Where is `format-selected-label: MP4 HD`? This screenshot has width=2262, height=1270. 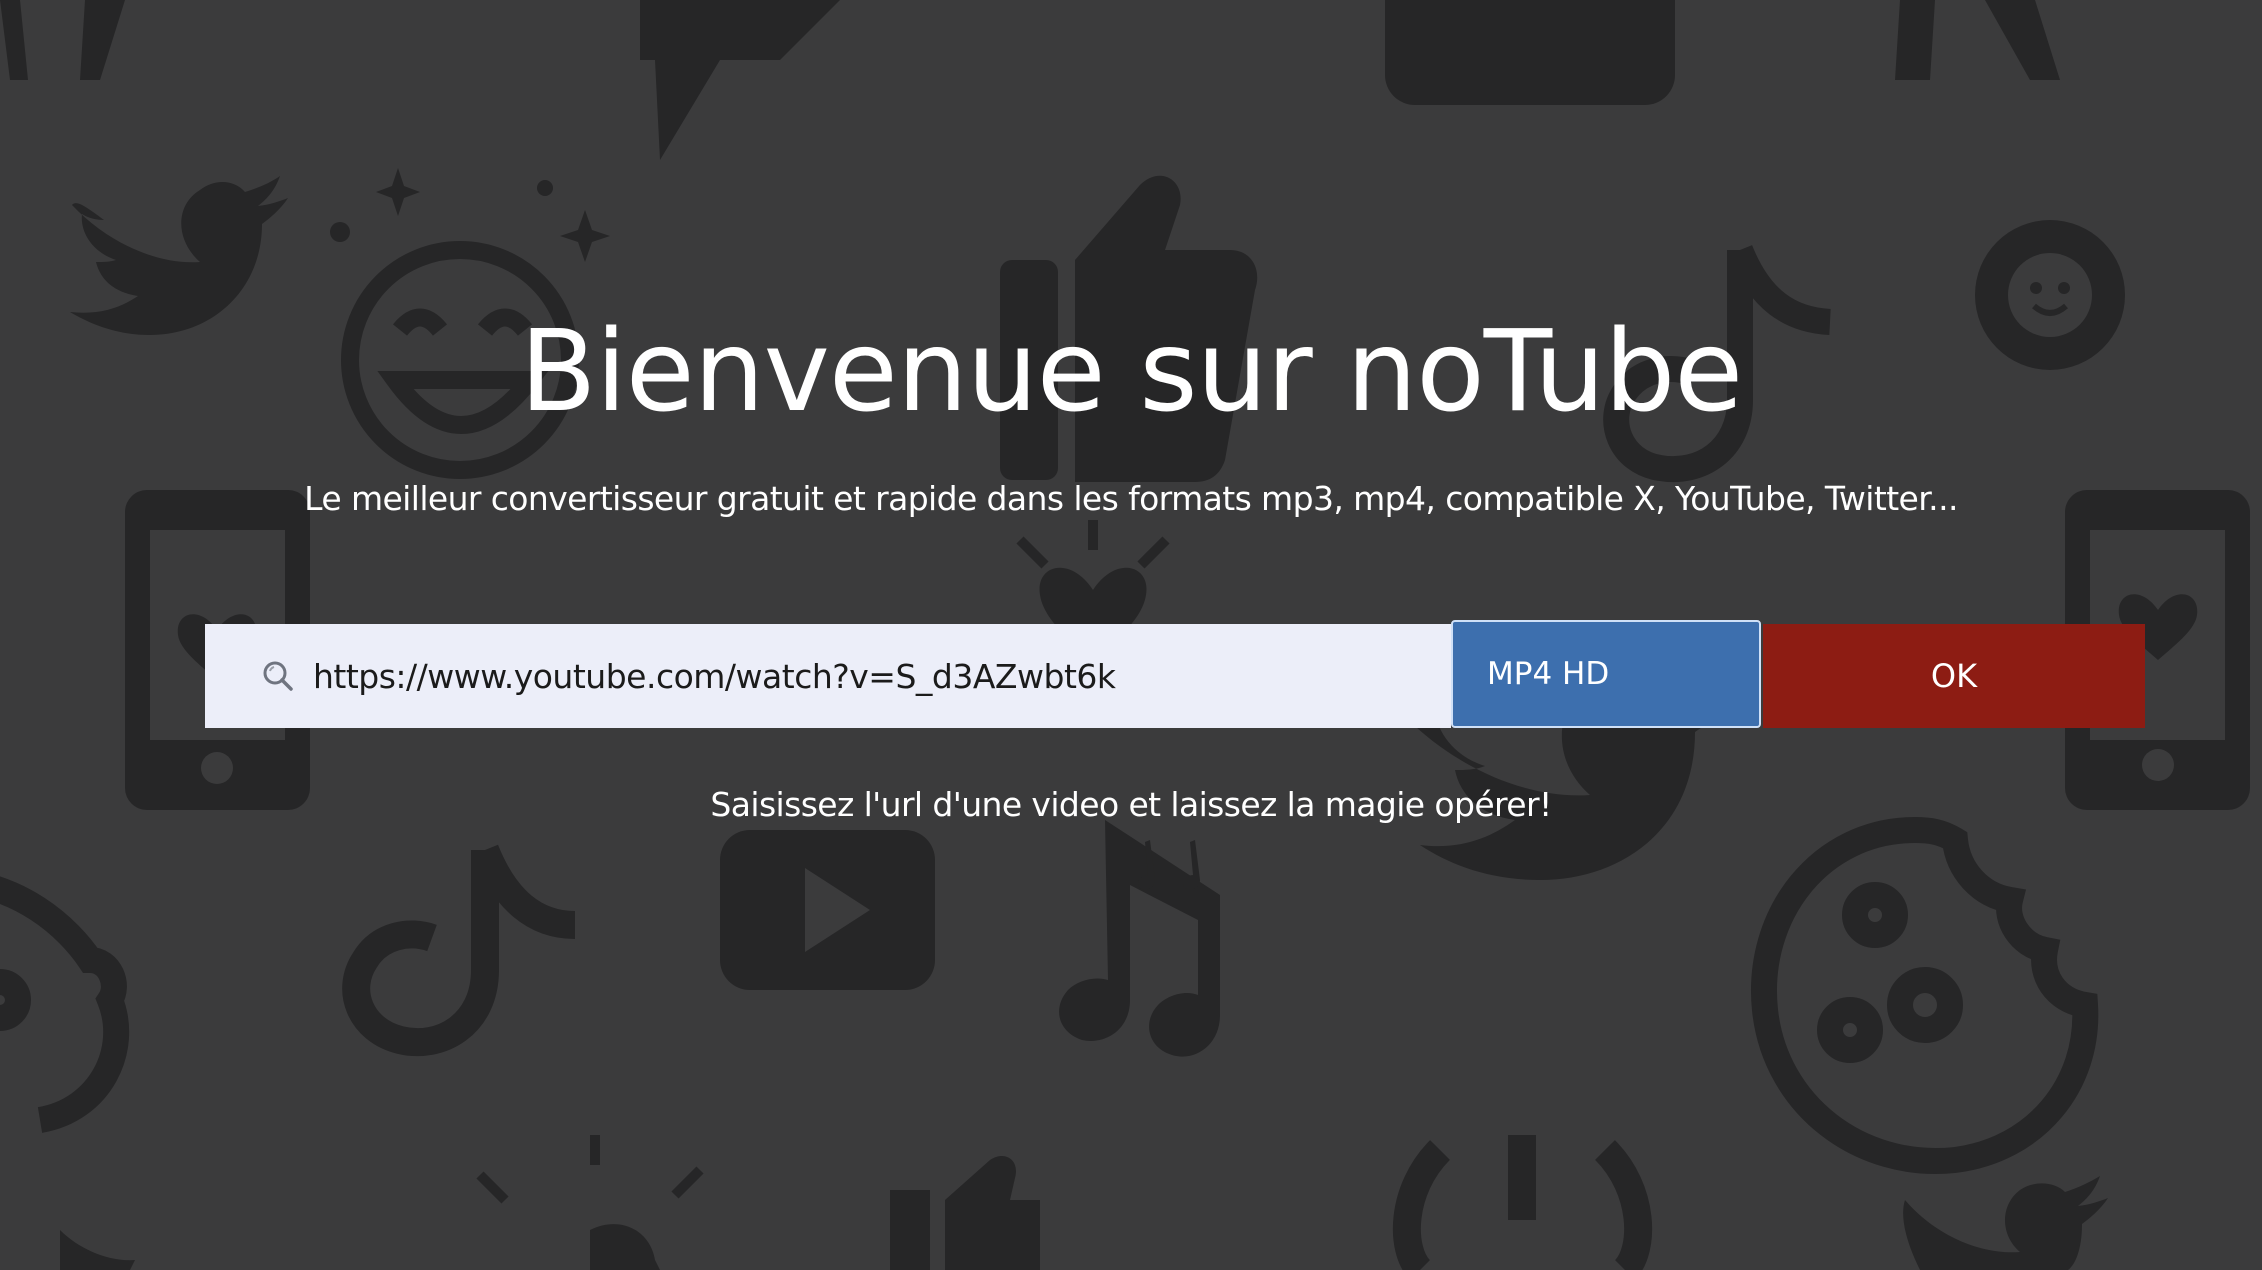
format-selected-label: MP4 HD is located at coordinates (1548, 674).